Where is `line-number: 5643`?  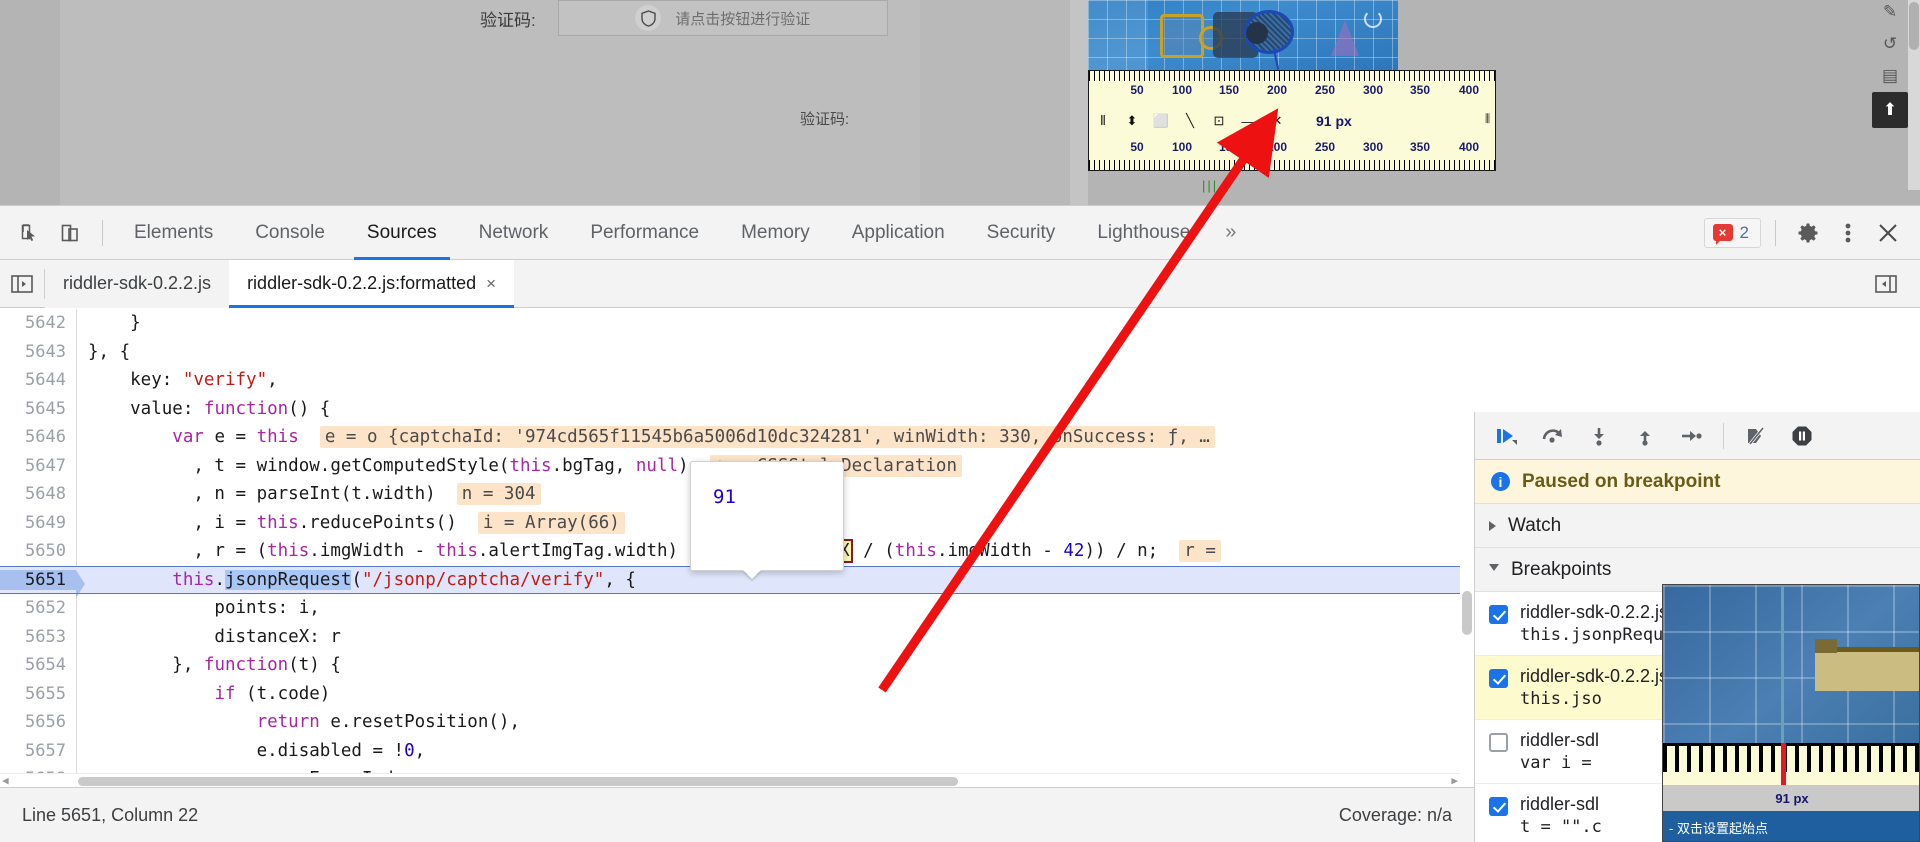
line-number: 5643 is located at coordinates (38, 352).